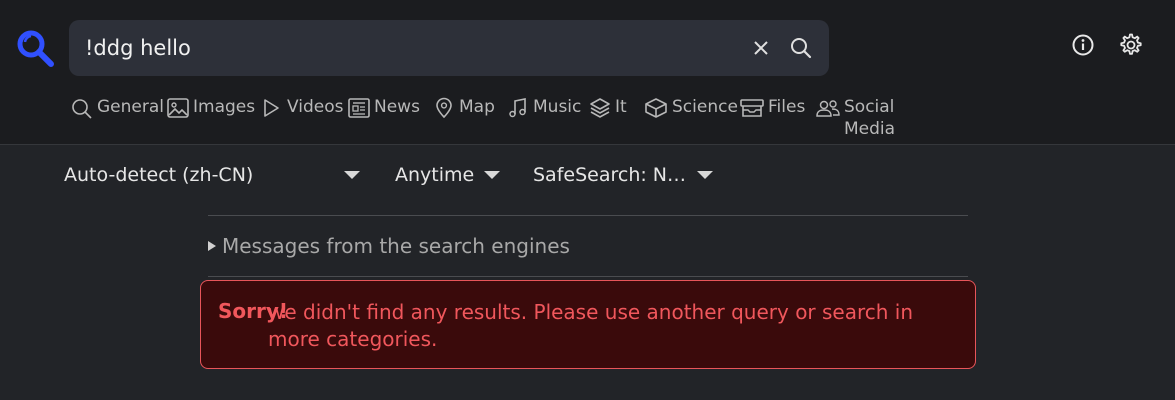 This screenshot has height=400, width=1175. I want to click on tab-general: General, so click(117, 107).